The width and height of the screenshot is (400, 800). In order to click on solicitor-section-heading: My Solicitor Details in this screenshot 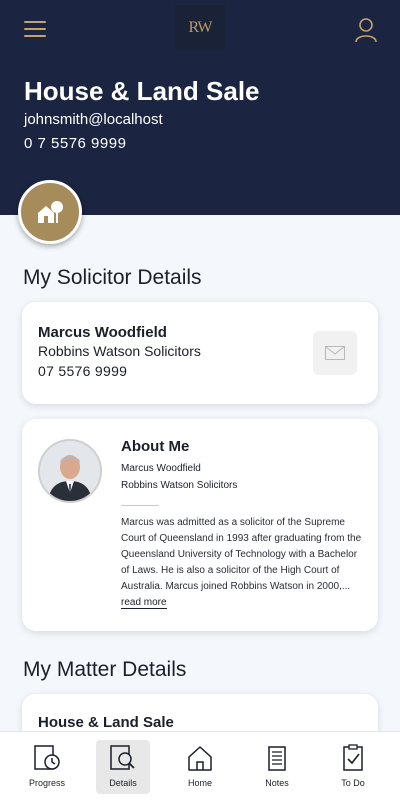, I will do `click(112, 277)`.